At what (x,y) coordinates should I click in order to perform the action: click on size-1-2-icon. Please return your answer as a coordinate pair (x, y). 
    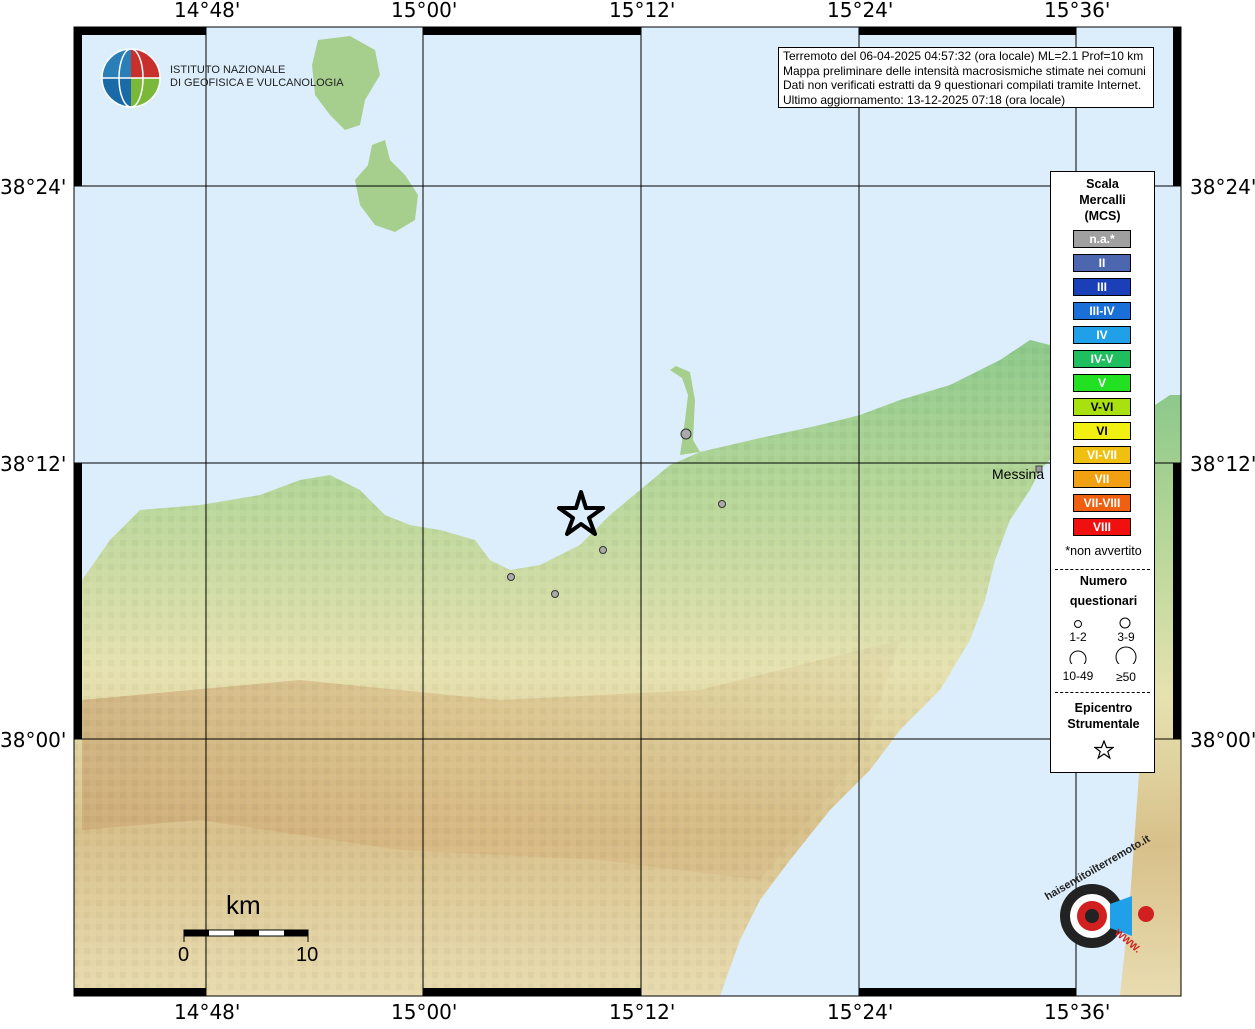
    Looking at the image, I should click on (1078, 624).